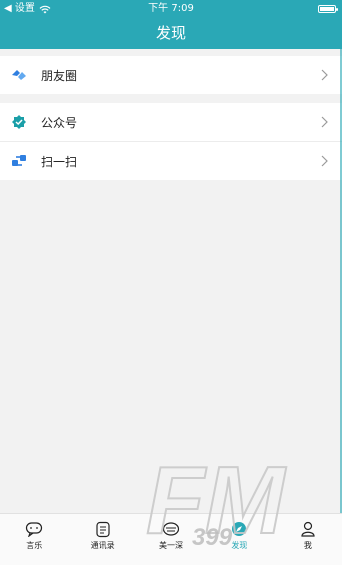 The width and height of the screenshot is (342, 565). Describe the element at coordinates (19, 122) in the screenshot. I see `official-account-icon` at that location.